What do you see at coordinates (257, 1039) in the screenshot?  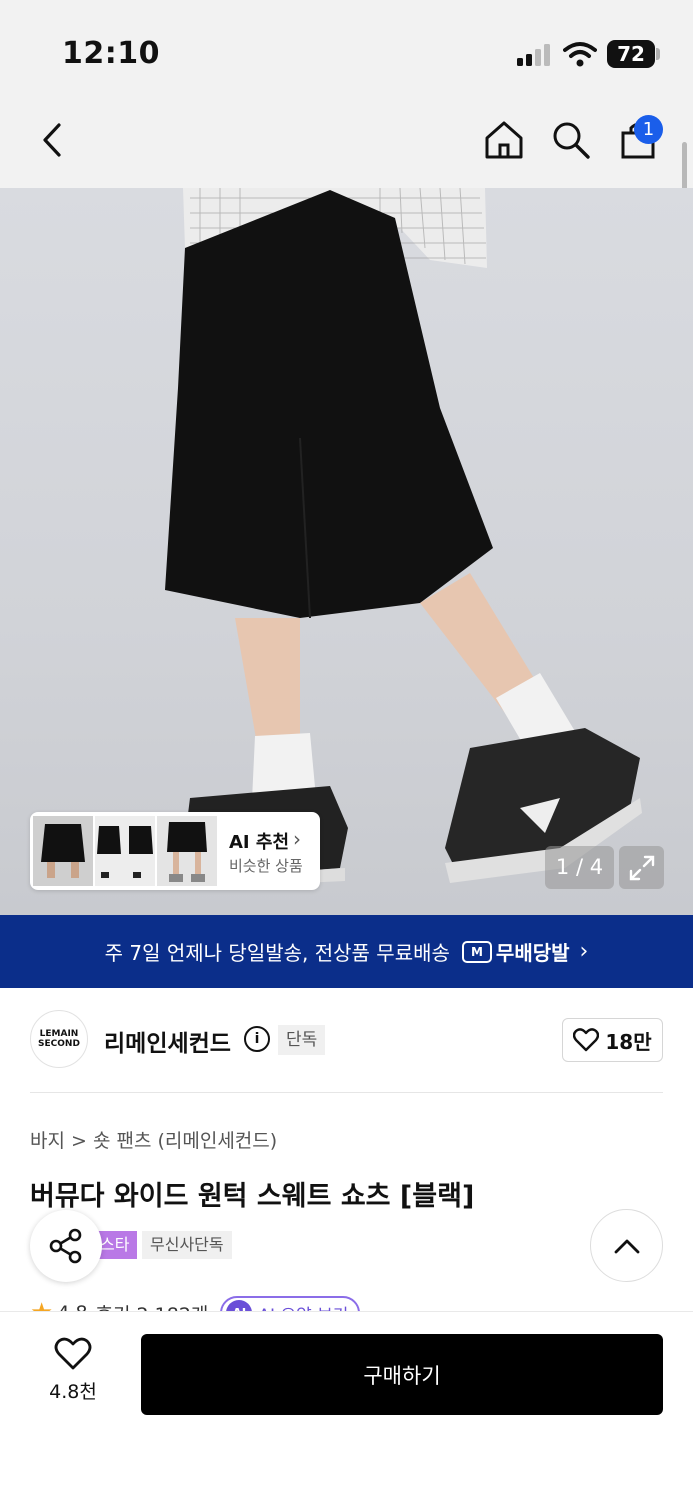 I see `info-icon: i` at bounding box center [257, 1039].